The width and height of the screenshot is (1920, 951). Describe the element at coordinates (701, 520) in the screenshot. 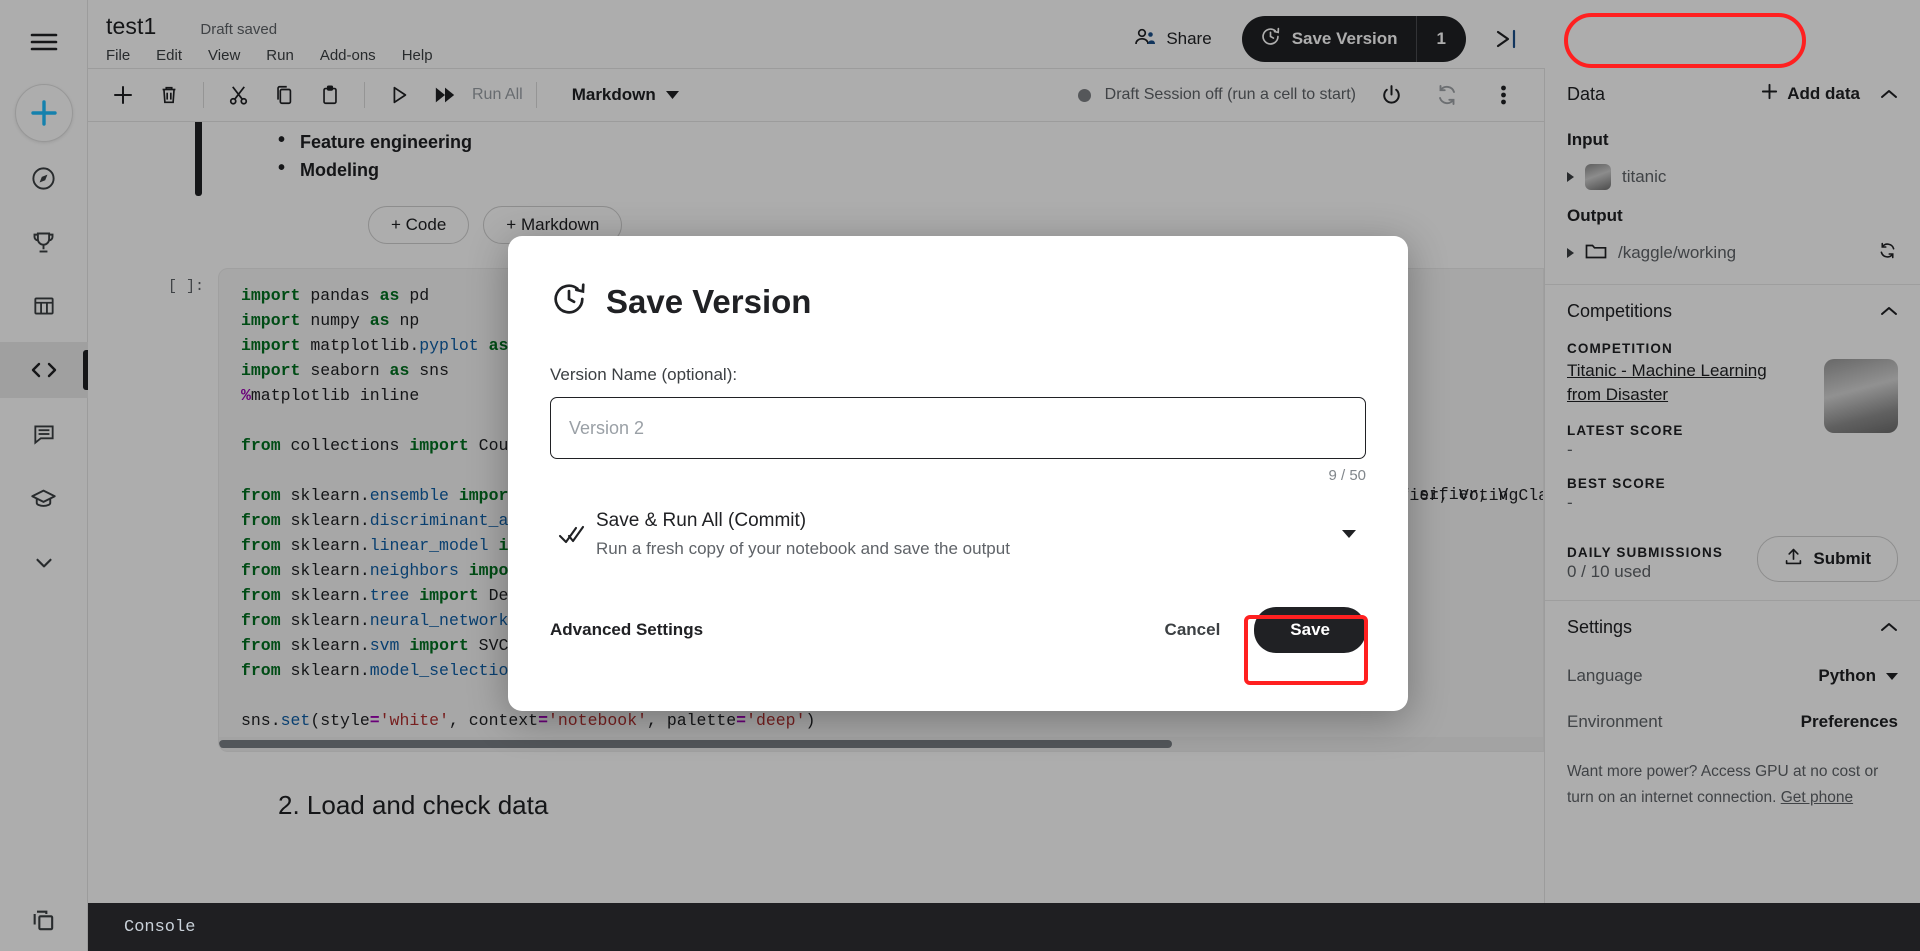

I see `save-mode-title: Save & Run All (Commit)` at that location.